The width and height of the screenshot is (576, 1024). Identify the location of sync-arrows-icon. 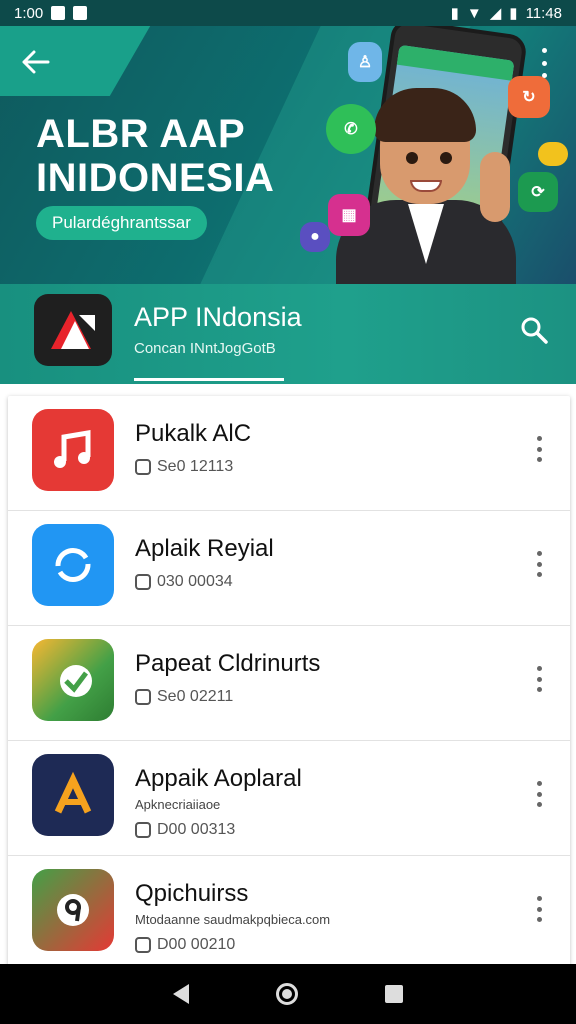
(73, 565).